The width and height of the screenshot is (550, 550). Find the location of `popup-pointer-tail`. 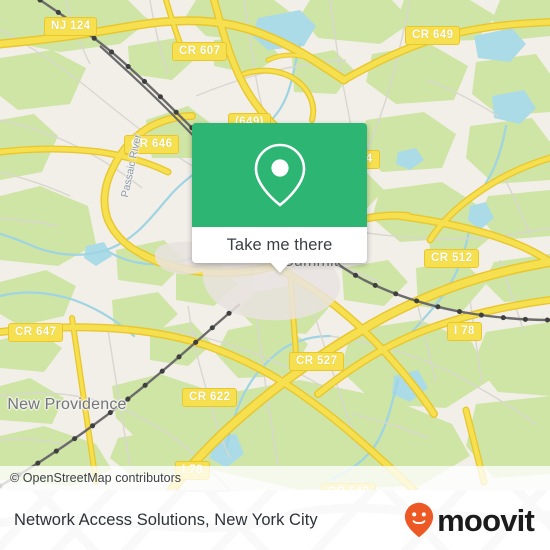

popup-pointer-tail is located at coordinates (279, 267).